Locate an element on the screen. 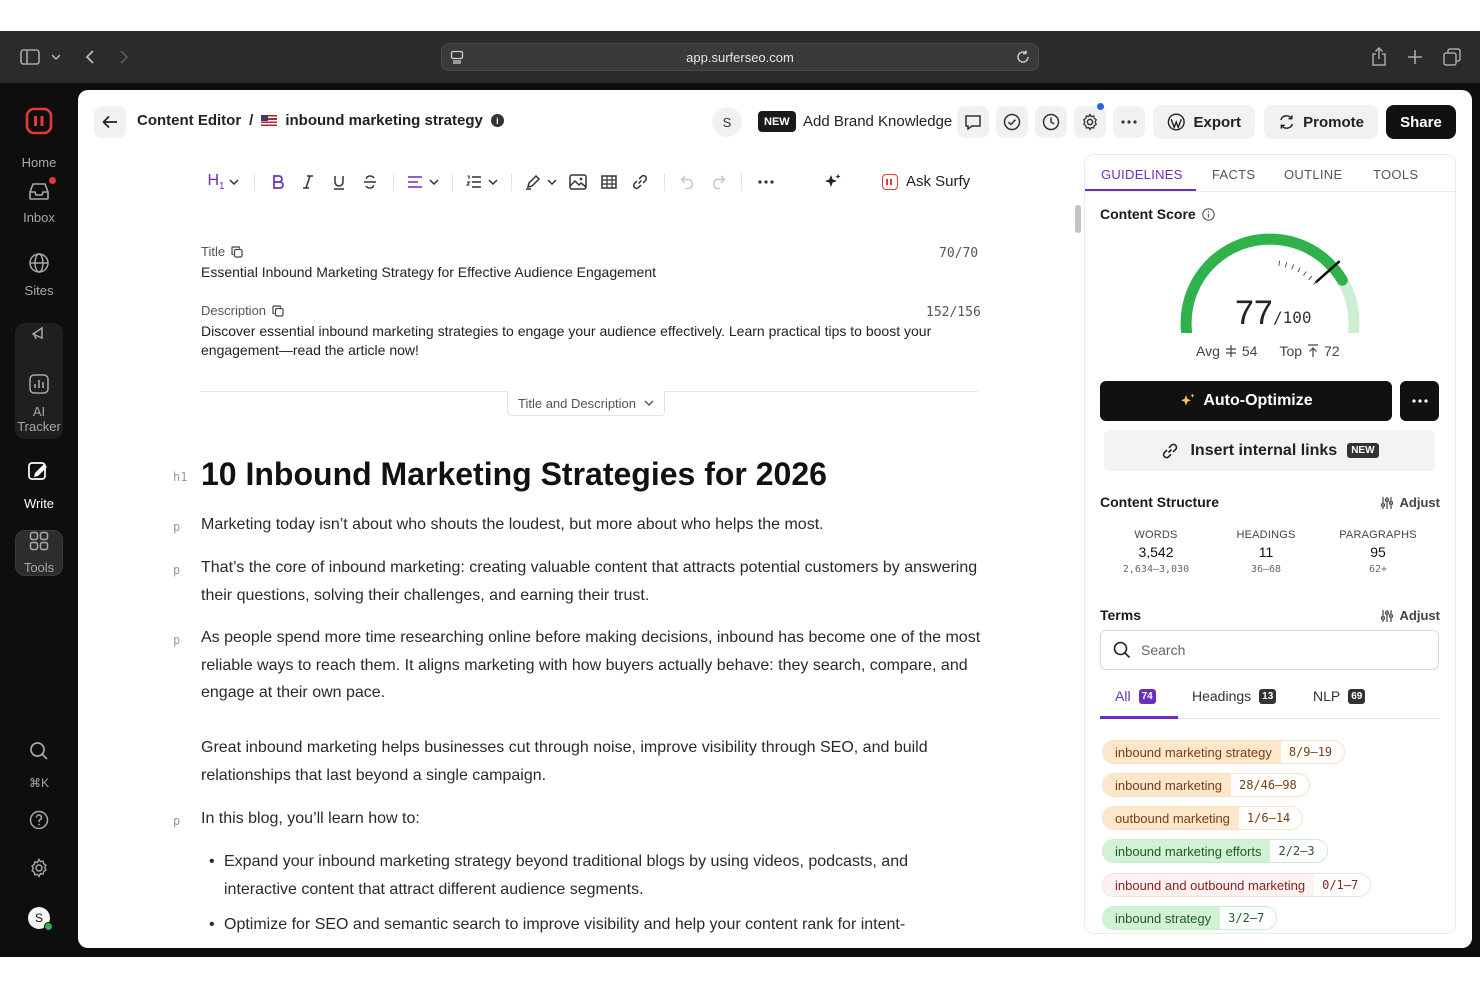  search-button is located at coordinates (39, 752).